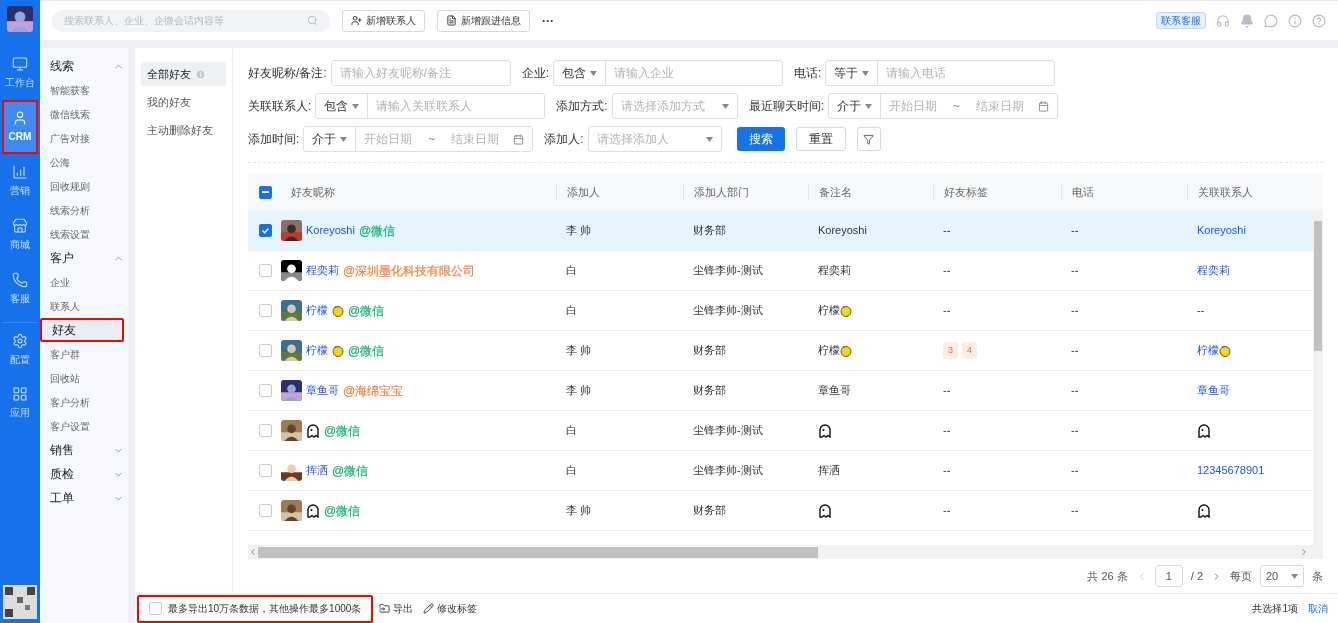  What do you see at coordinates (970, 350) in the screenshot?
I see `tag: 4` at bounding box center [970, 350].